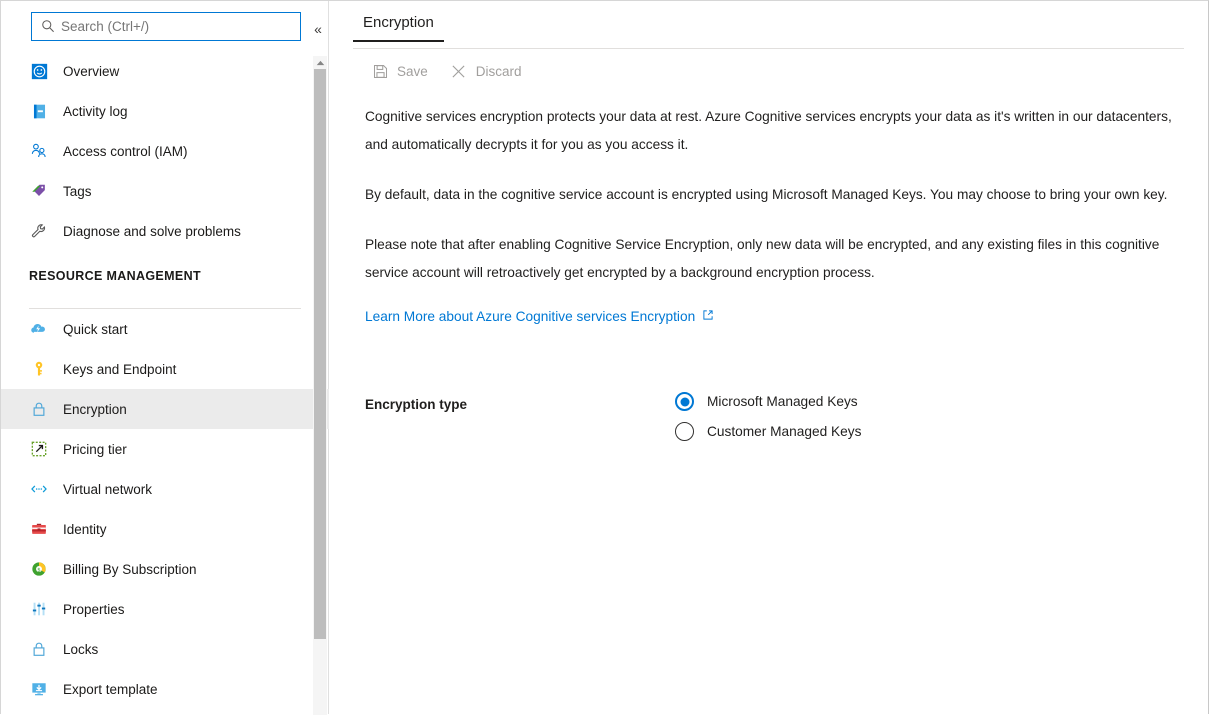 This screenshot has width=1209, height=715. Describe the element at coordinates (165, 609) in the screenshot. I see `sidebar-item-properties: Properties` at that location.